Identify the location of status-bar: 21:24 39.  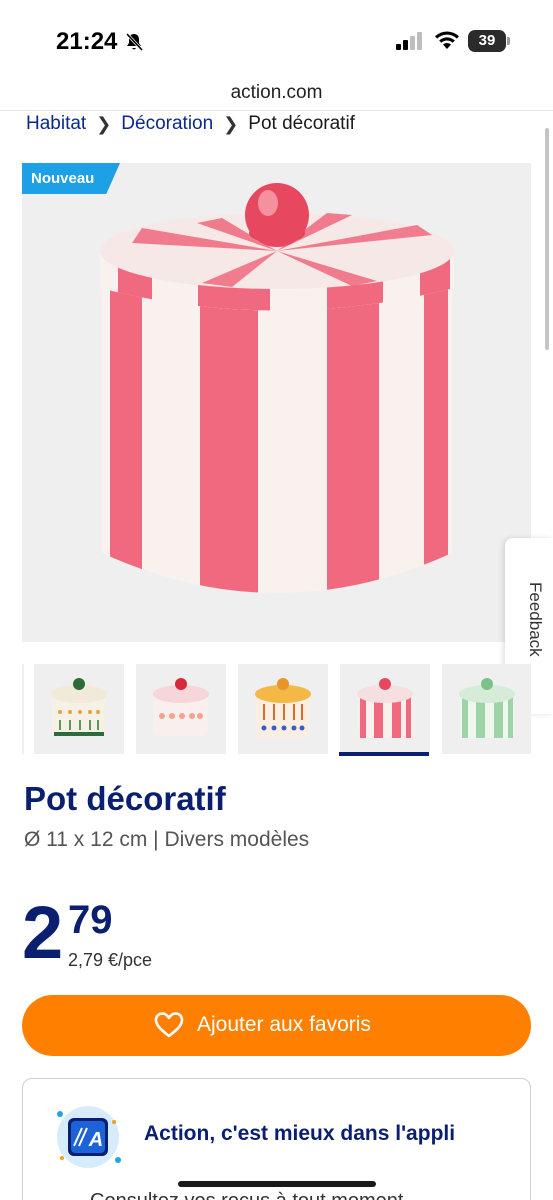
(276, 40).